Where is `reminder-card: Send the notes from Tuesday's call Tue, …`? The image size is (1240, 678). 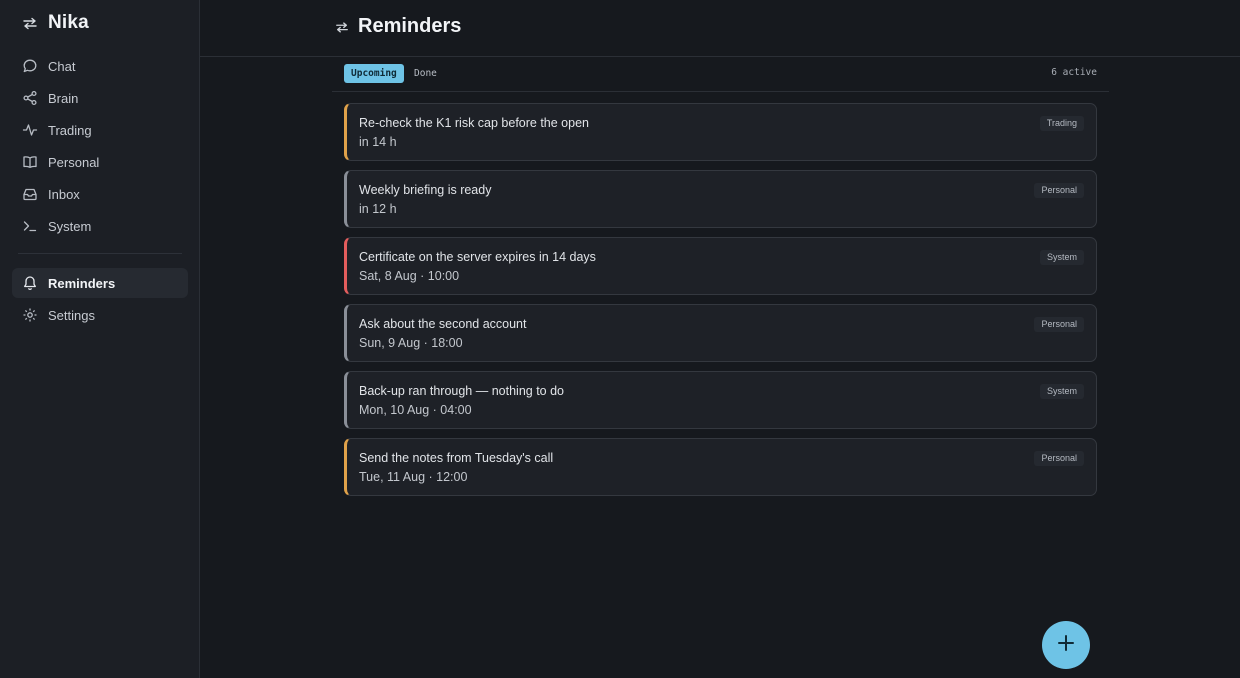
reminder-card: Send the notes from Tuesday's call Tue, … is located at coordinates (720, 467).